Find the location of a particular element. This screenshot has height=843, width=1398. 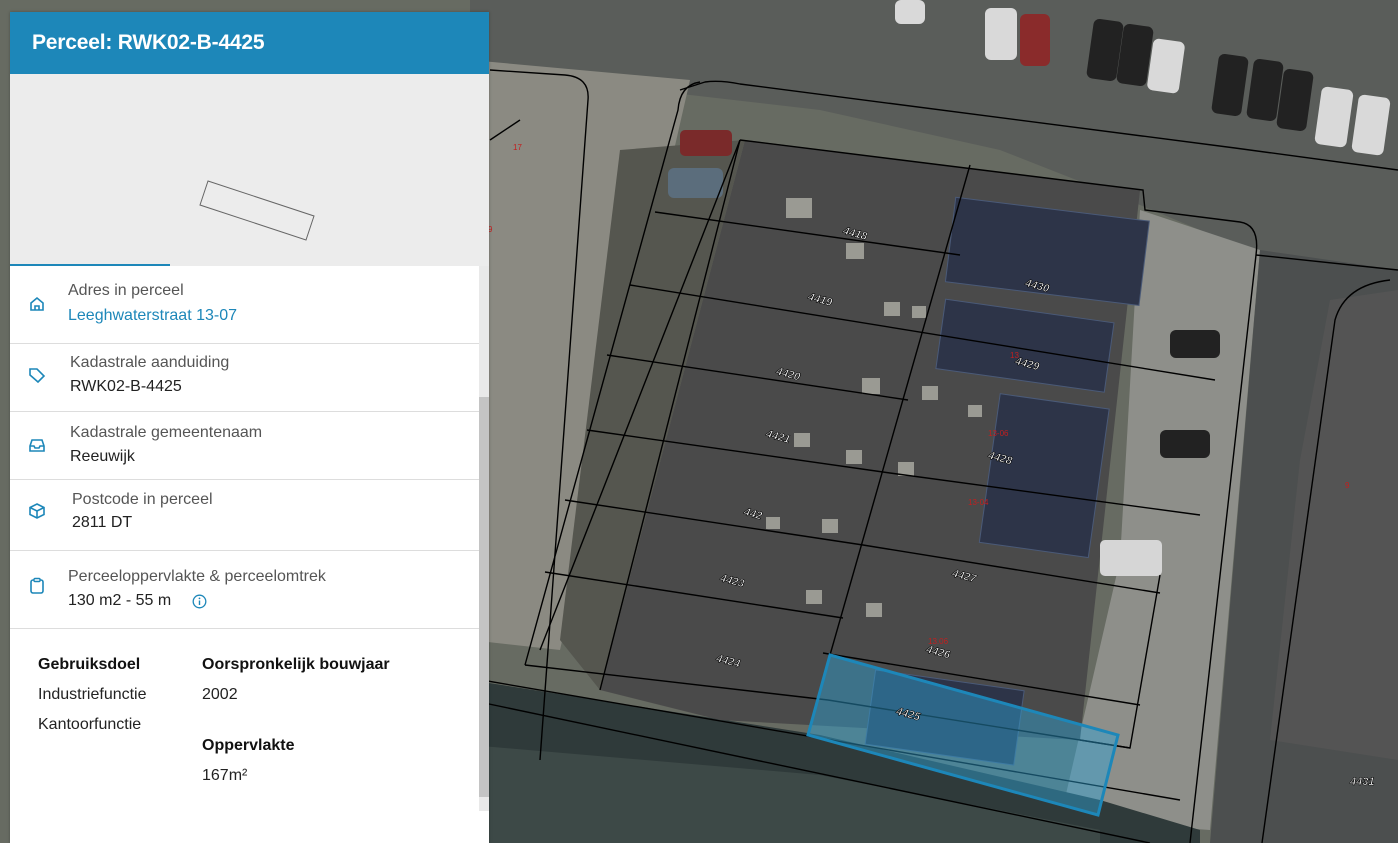

scrollbar-thumb is located at coordinates (484, 597).